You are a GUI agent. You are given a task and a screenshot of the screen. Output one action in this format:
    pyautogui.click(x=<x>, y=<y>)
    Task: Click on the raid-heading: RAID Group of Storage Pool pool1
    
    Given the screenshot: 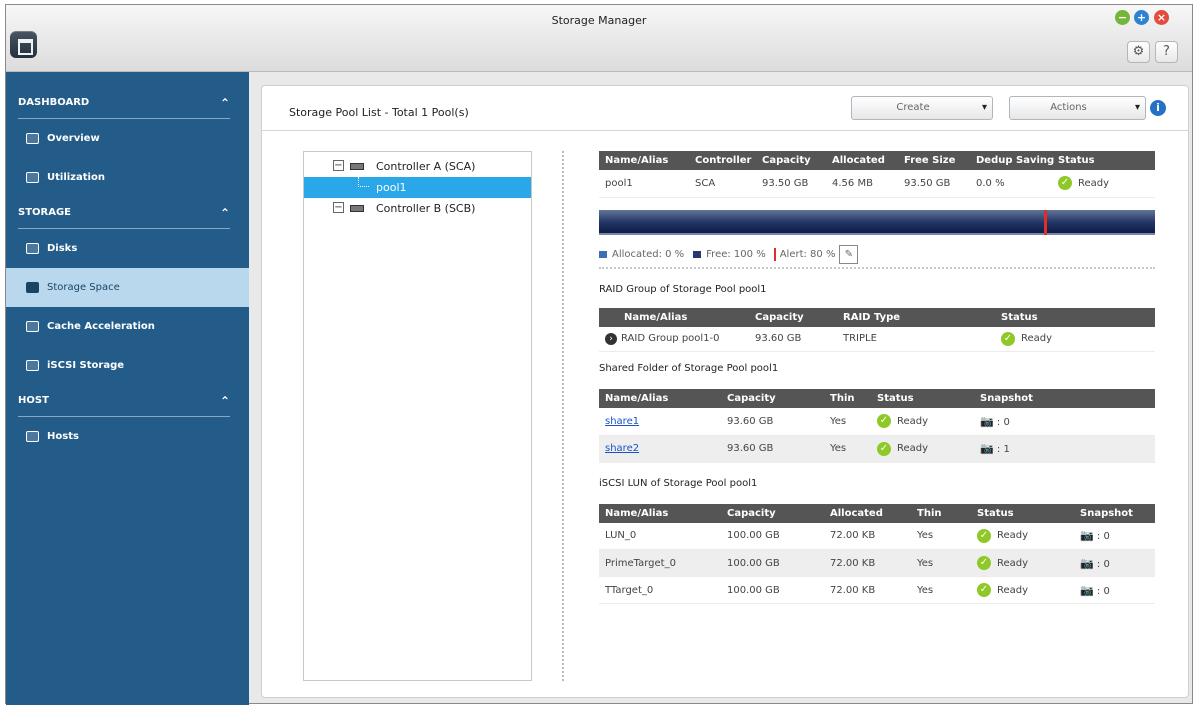 What is the action you would take?
    pyautogui.click(x=683, y=289)
    